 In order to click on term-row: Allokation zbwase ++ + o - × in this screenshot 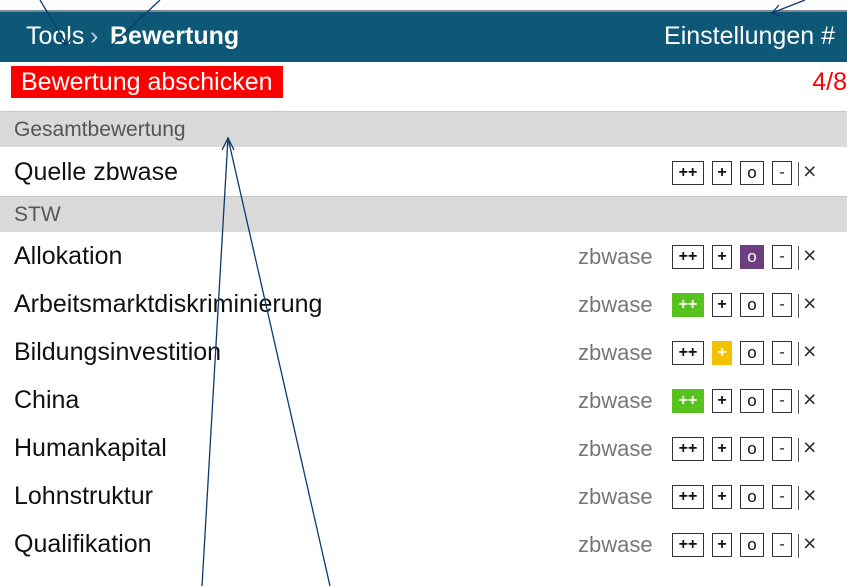, I will do `click(423, 257)`.